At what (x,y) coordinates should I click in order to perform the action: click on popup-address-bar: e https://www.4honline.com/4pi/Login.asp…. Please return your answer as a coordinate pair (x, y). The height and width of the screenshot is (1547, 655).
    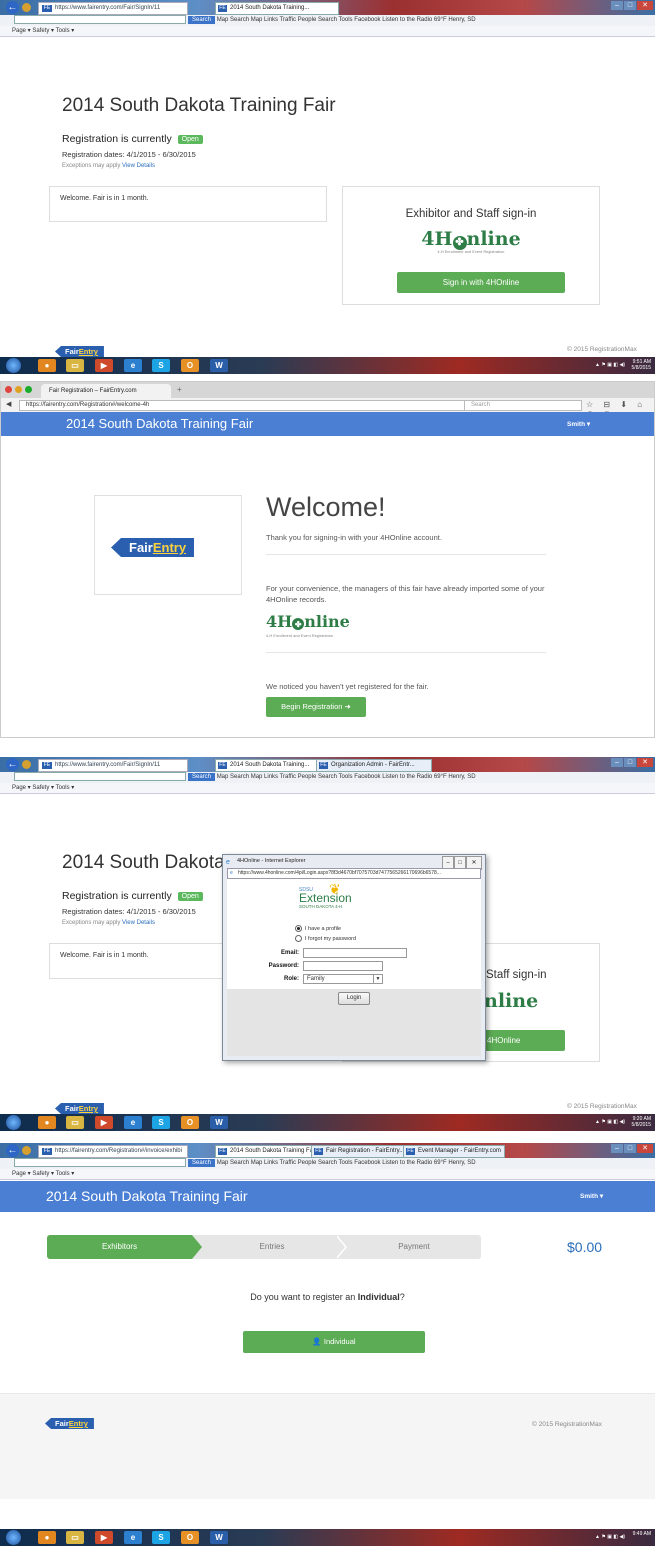
    Looking at the image, I should click on (354, 873).